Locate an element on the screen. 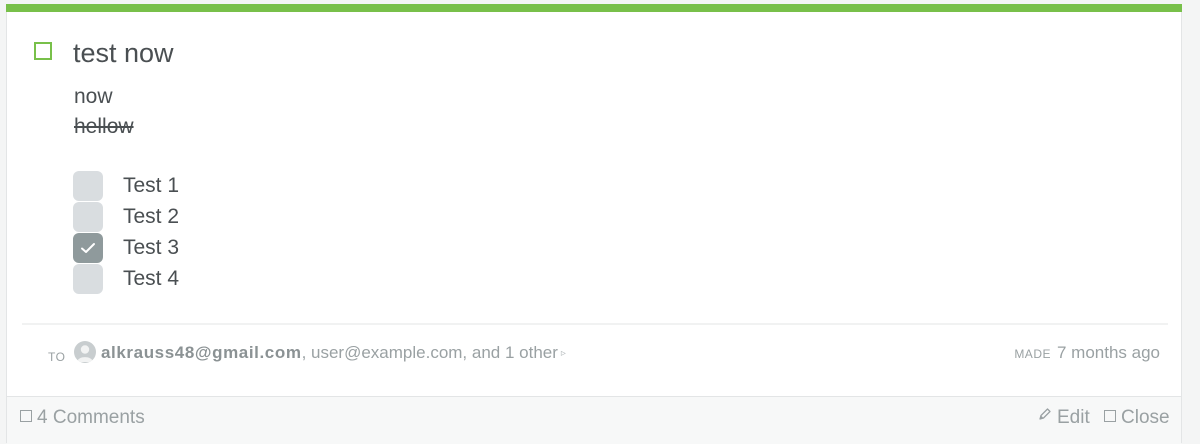  task-title: test now is located at coordinates (123, 53).